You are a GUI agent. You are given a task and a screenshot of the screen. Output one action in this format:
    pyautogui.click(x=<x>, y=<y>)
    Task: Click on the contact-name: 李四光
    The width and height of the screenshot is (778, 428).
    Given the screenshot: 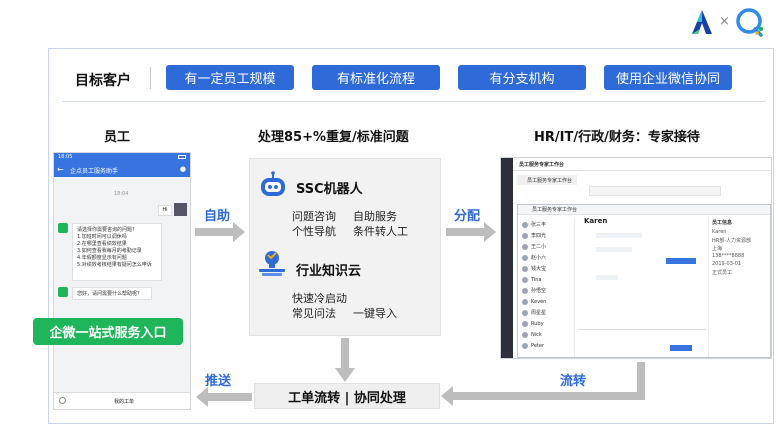 What is the action you would take?
    pyautogui.click(x=539, y=236)
    